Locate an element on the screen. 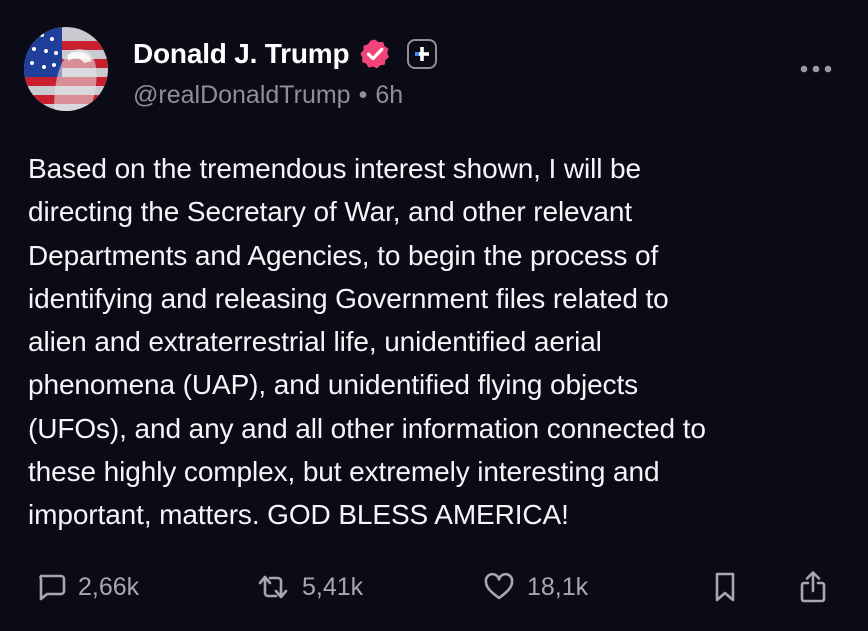 The height and width of the screenshot is (631, 868). author-name-row: Donald J. Trump is located at coordinates (285, 54).